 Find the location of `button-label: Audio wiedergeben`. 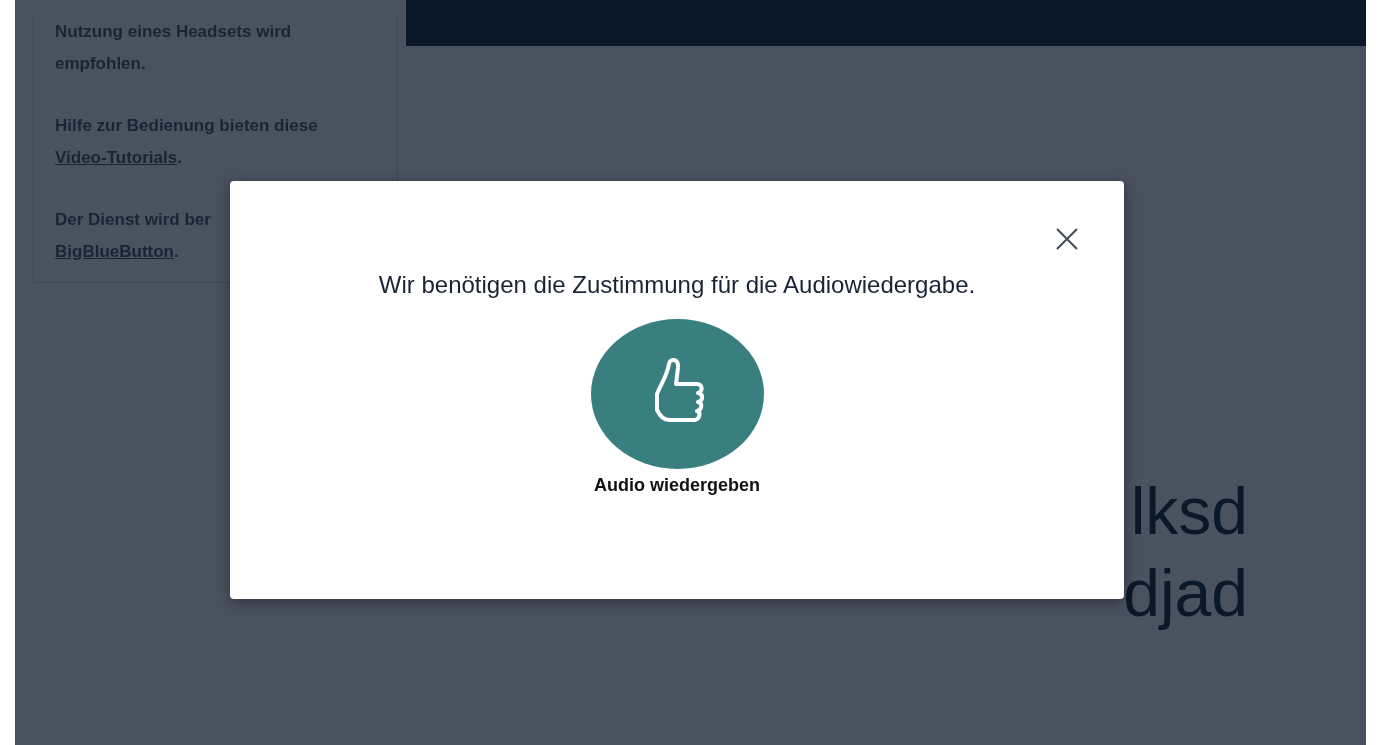

button-label: Audio wiedergeben is located at coordinates (677, 485).